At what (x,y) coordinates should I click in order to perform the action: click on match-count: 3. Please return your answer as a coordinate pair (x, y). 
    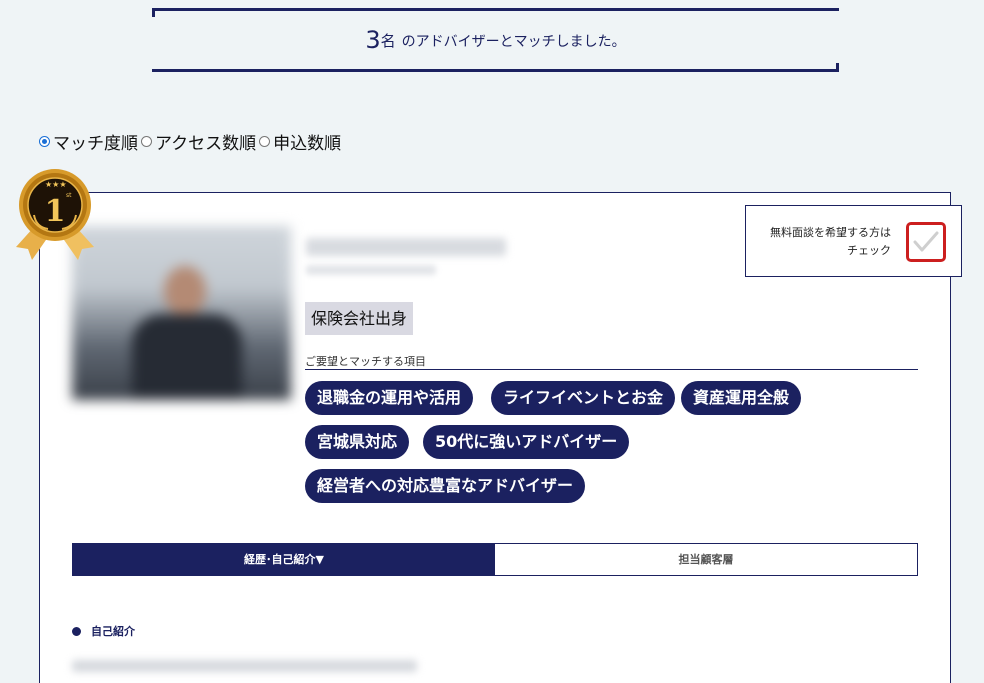
    Looking at the image, I should click on (373, 40).